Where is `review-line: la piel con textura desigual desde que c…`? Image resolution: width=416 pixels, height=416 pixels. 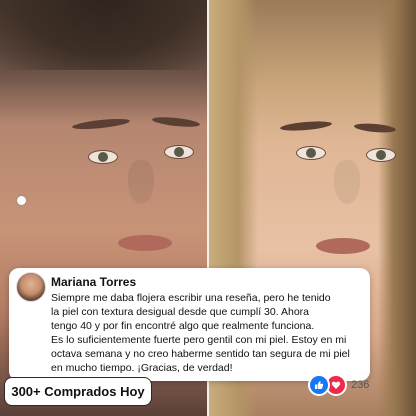
review-line: la piel con textura desigual desde que c… is located at coordinates (180, 312).